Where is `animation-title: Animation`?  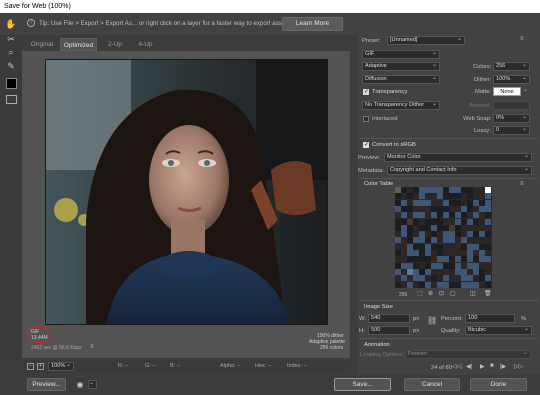 animation-title: Animation is located at coordinates (377, 345).